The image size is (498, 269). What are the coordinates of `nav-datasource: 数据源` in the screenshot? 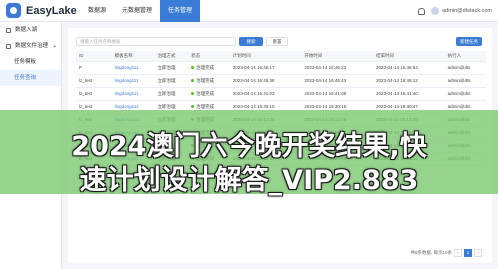 It's located at (97, 11).